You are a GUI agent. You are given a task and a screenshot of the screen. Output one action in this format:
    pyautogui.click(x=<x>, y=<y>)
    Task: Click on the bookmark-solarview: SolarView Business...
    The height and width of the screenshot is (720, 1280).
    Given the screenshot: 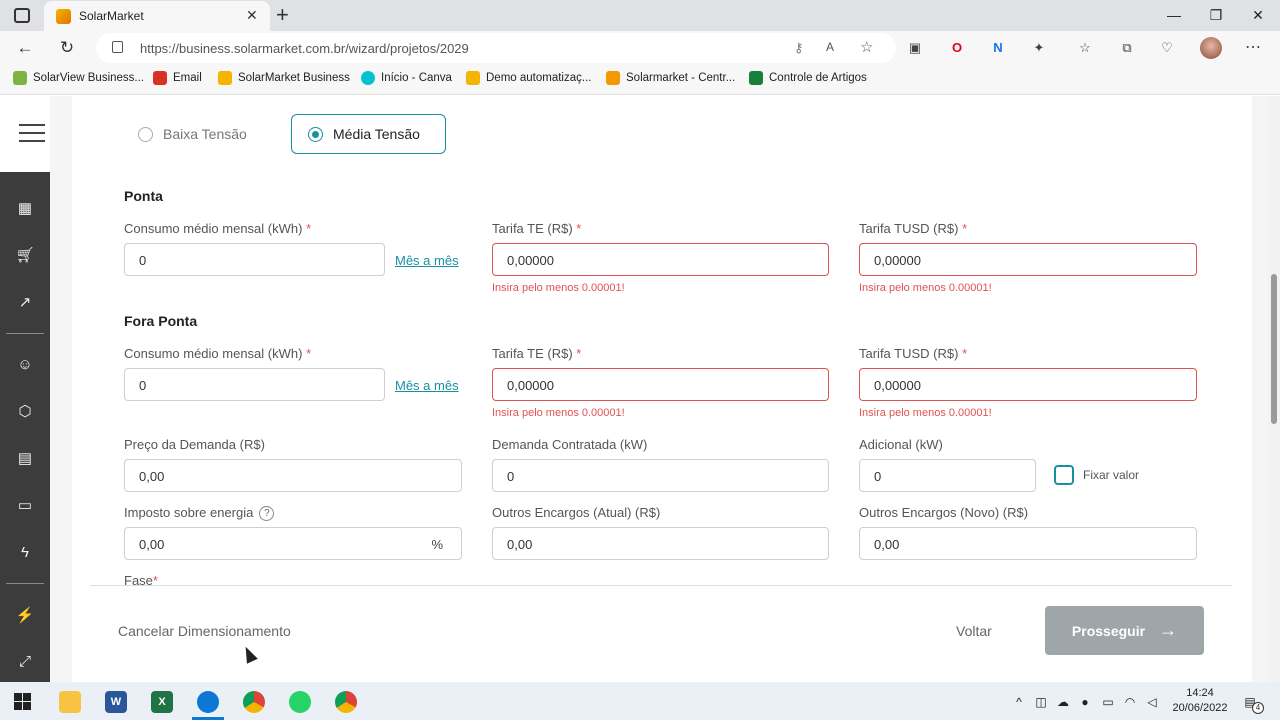 What is the action you would take?
    pyautogui.click(x=78, y=78)
    